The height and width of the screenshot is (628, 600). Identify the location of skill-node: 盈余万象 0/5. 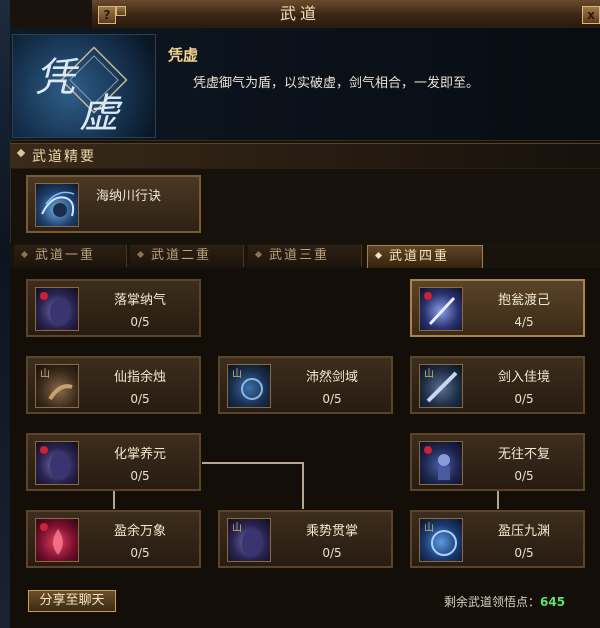
(113, 539).